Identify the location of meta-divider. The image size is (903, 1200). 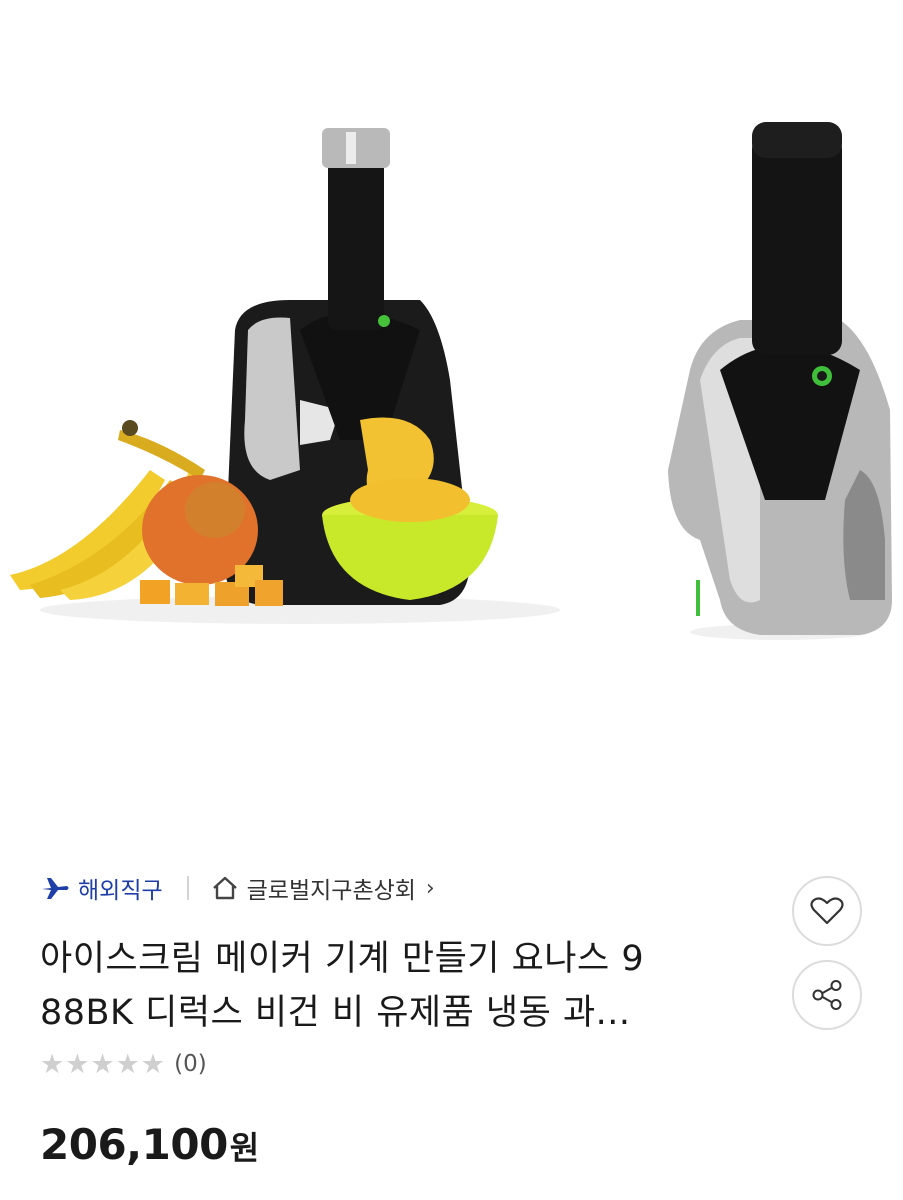
(187, 888).